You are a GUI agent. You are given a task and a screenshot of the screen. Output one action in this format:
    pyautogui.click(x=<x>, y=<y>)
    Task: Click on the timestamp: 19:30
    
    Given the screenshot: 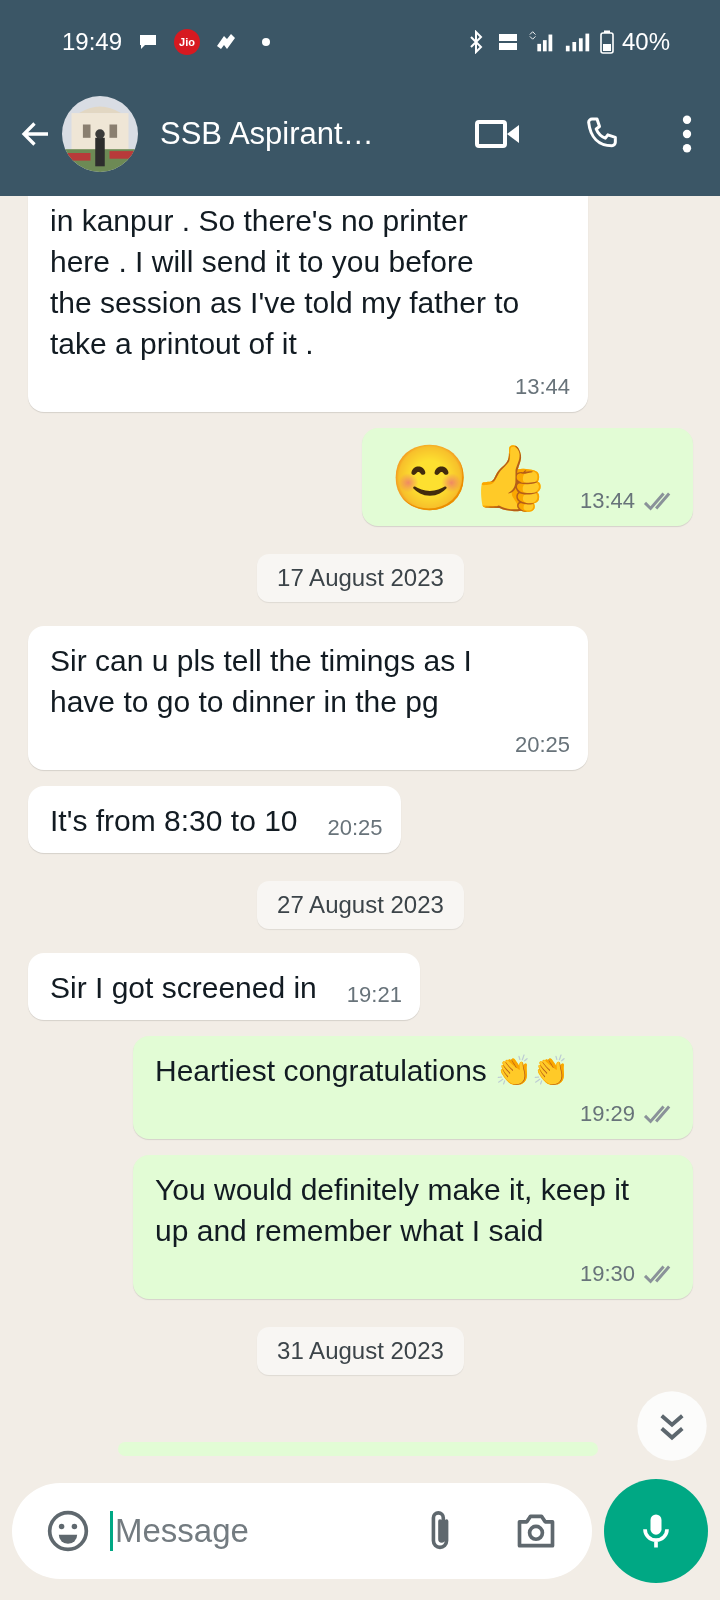 What is the action you would take?
    pyautogui.click(x=607, y=1274)
    